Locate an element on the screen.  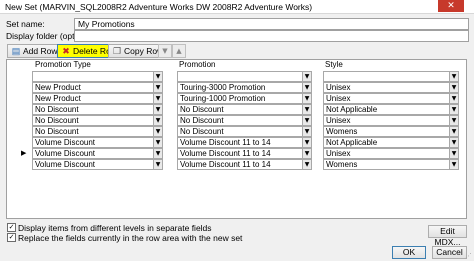
style-cell is located at coordinates (386, 76).